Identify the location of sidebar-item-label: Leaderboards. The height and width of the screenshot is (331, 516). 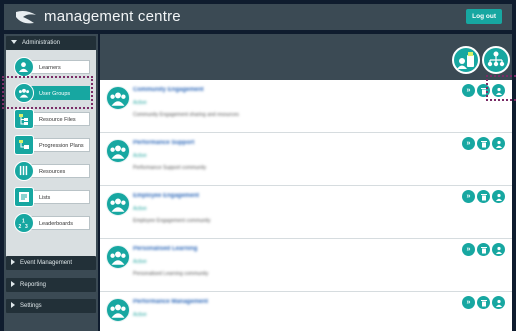
(59, 223).